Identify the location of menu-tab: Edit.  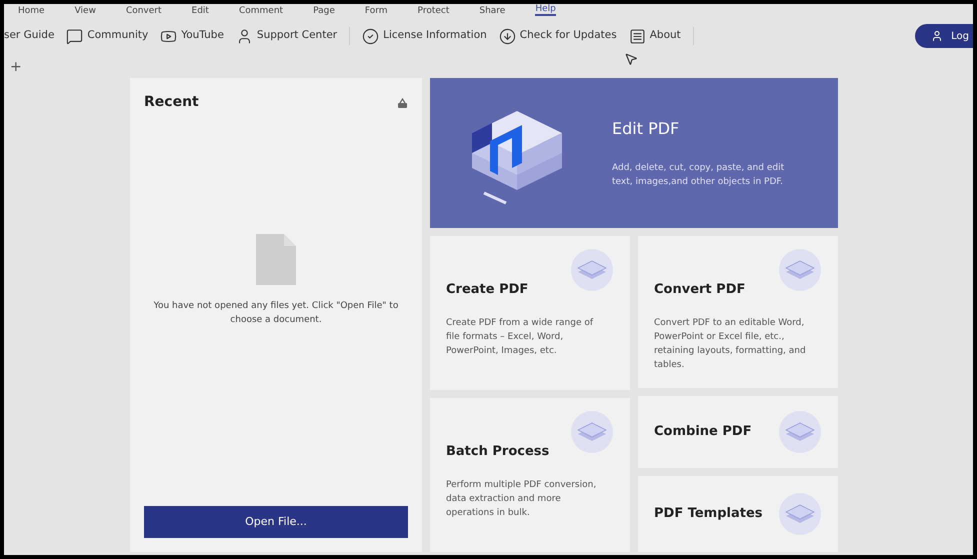
(200, 11).